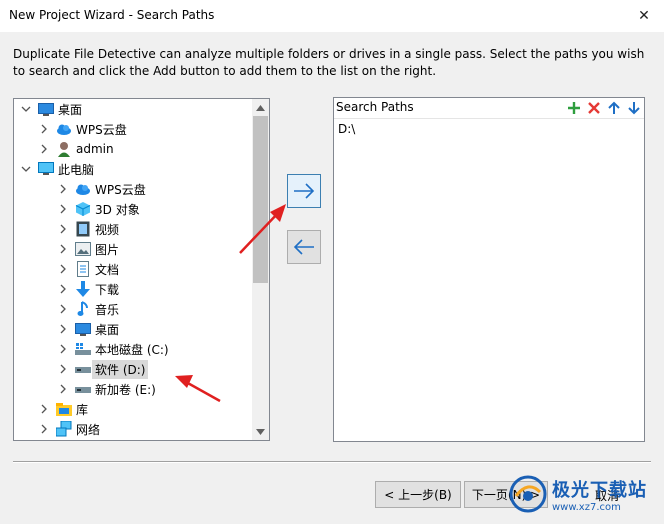 This screenshot has width=664, height=524. I want to click on watermark-logo-icon, so click(528, 494).